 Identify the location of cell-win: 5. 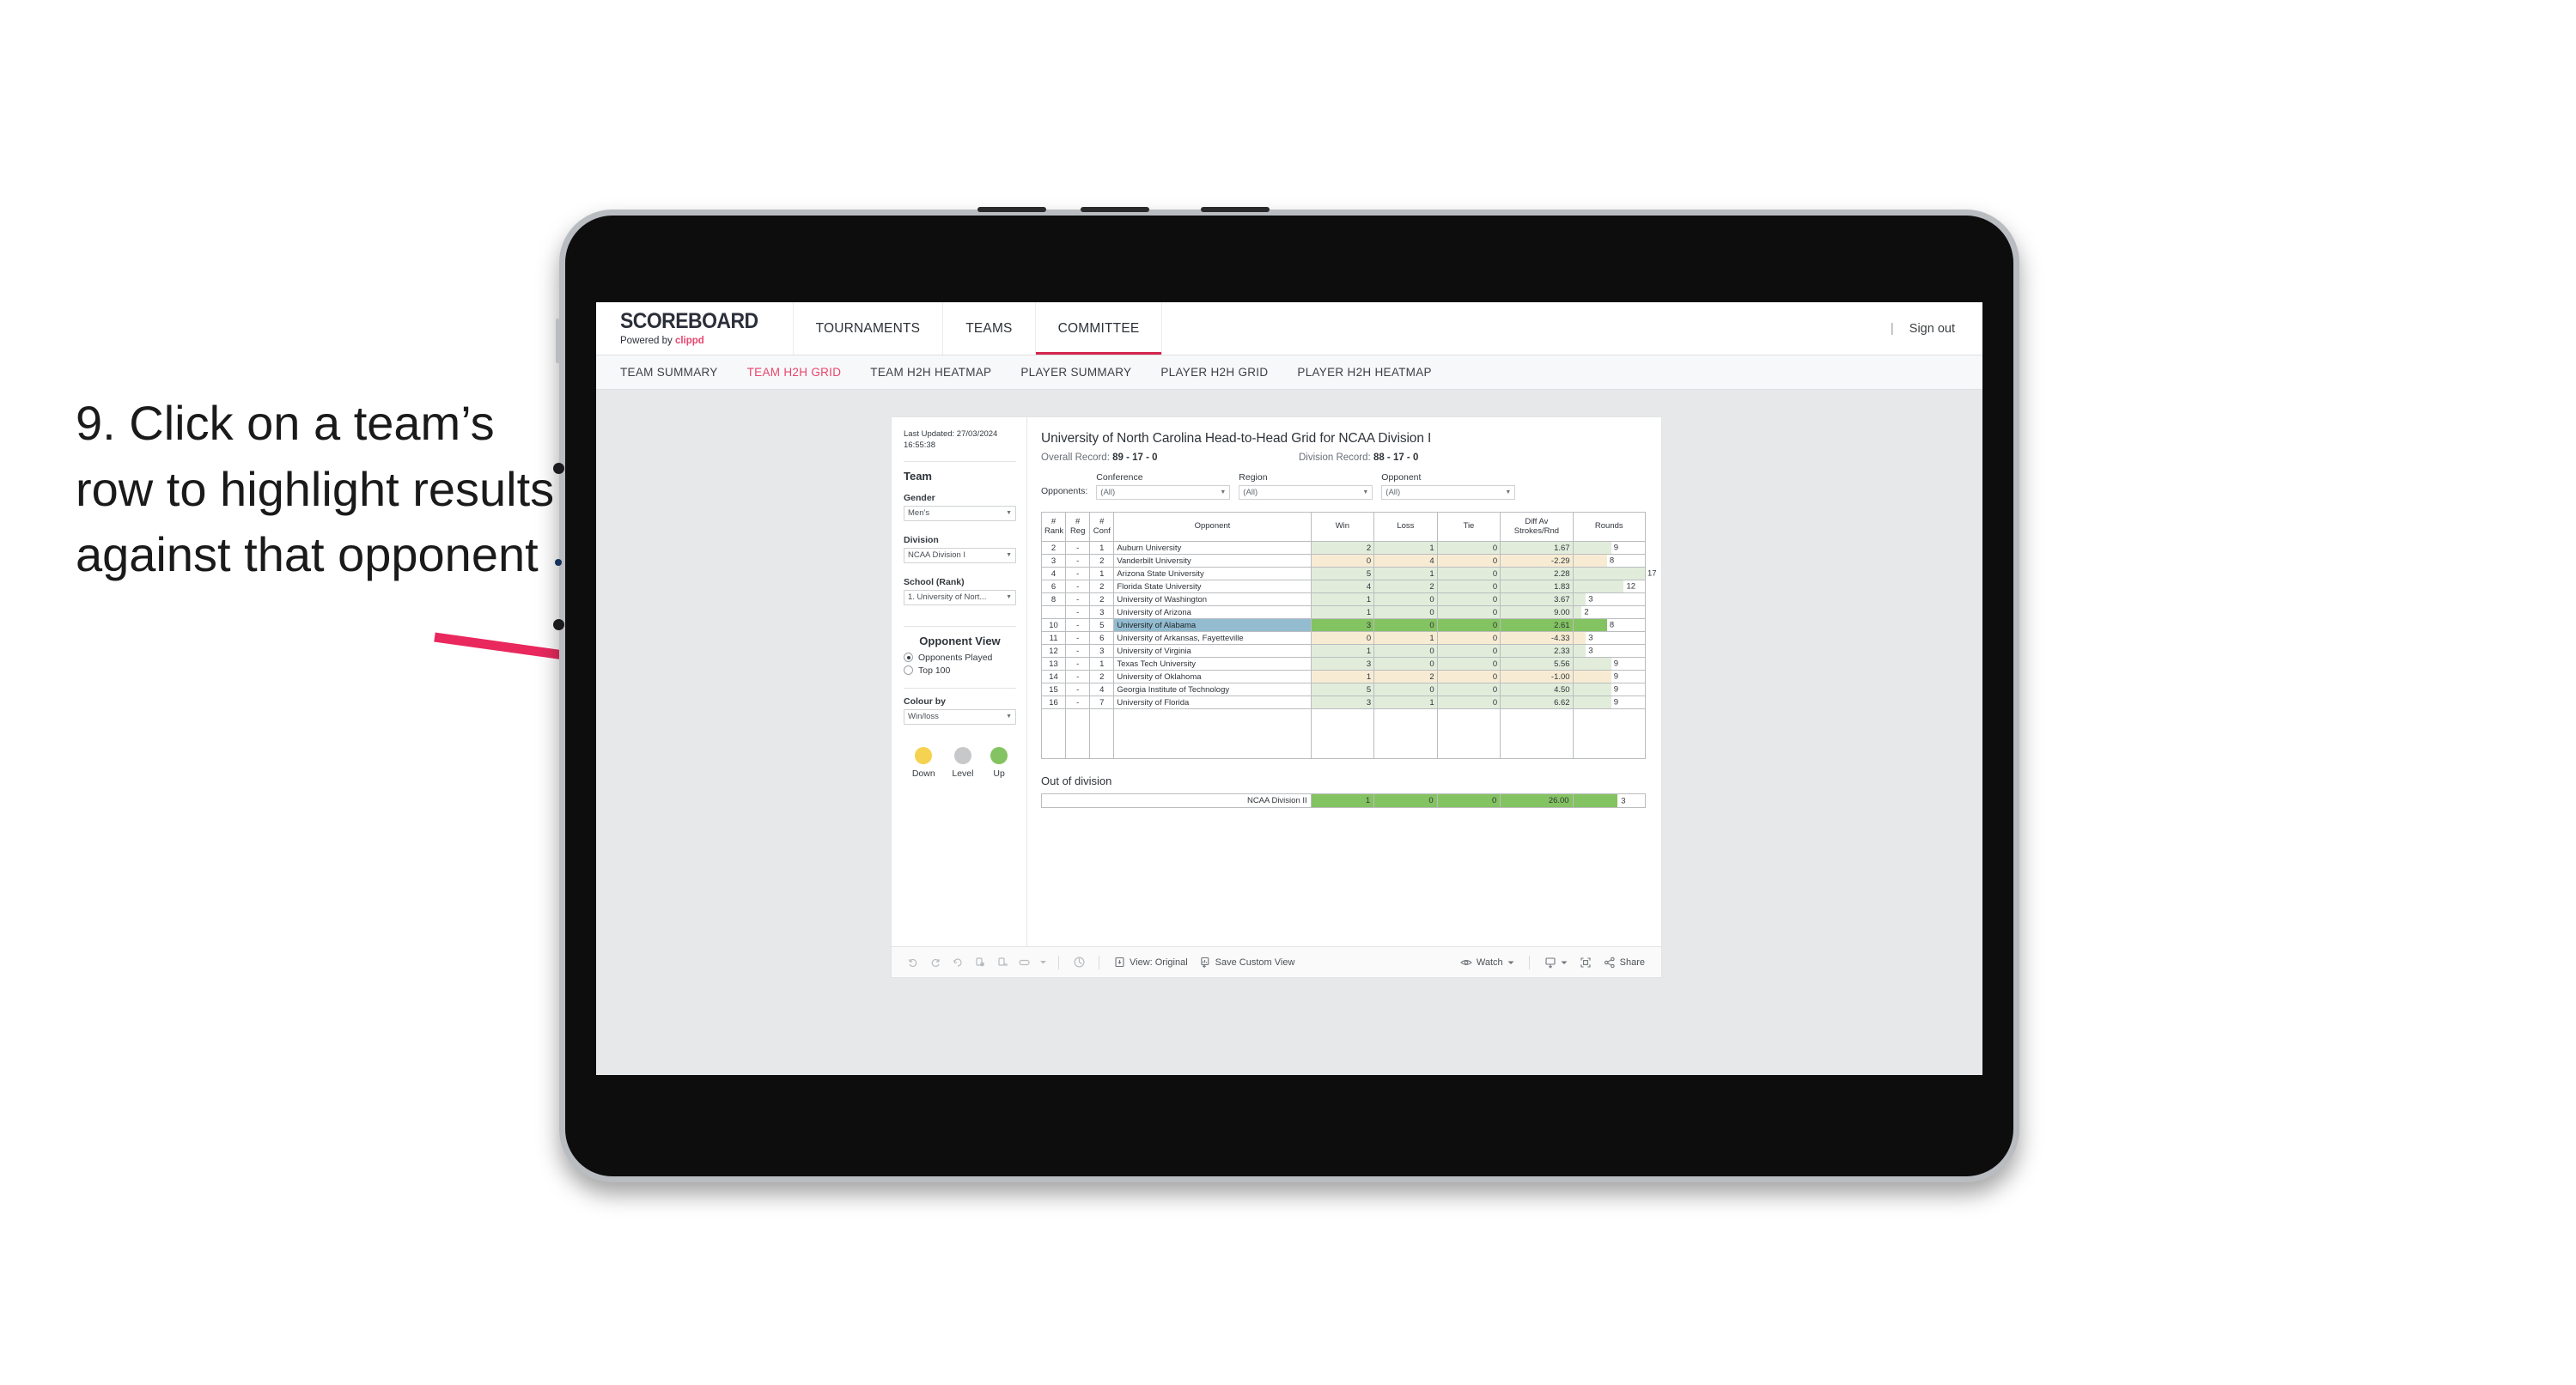
(1342, 689).